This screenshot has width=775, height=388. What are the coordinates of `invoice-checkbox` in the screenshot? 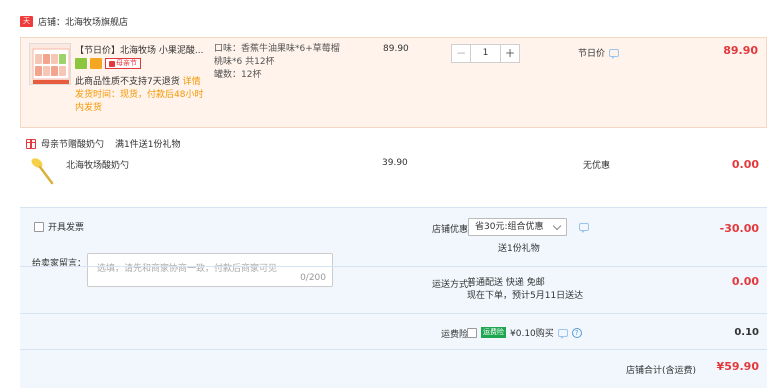 It's located at (39, 226).